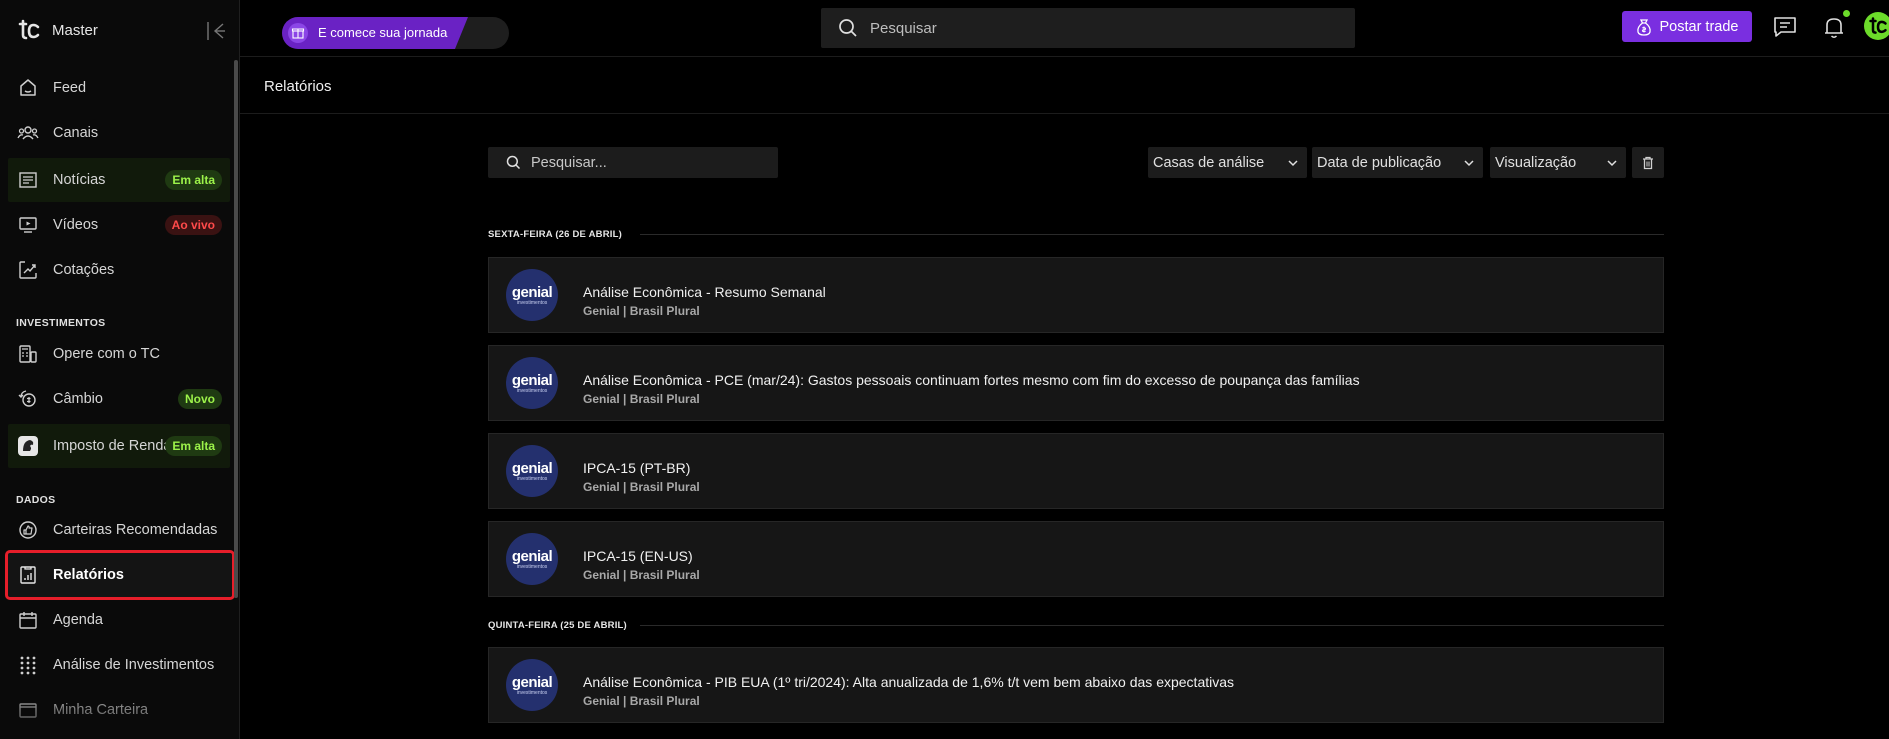 This screenshot has height=739, width=1889. What do you see at coordinates (79, 180) in the screenshot?
I see `sidebar-item-label: Notícias` at bounding box center [79, 180].